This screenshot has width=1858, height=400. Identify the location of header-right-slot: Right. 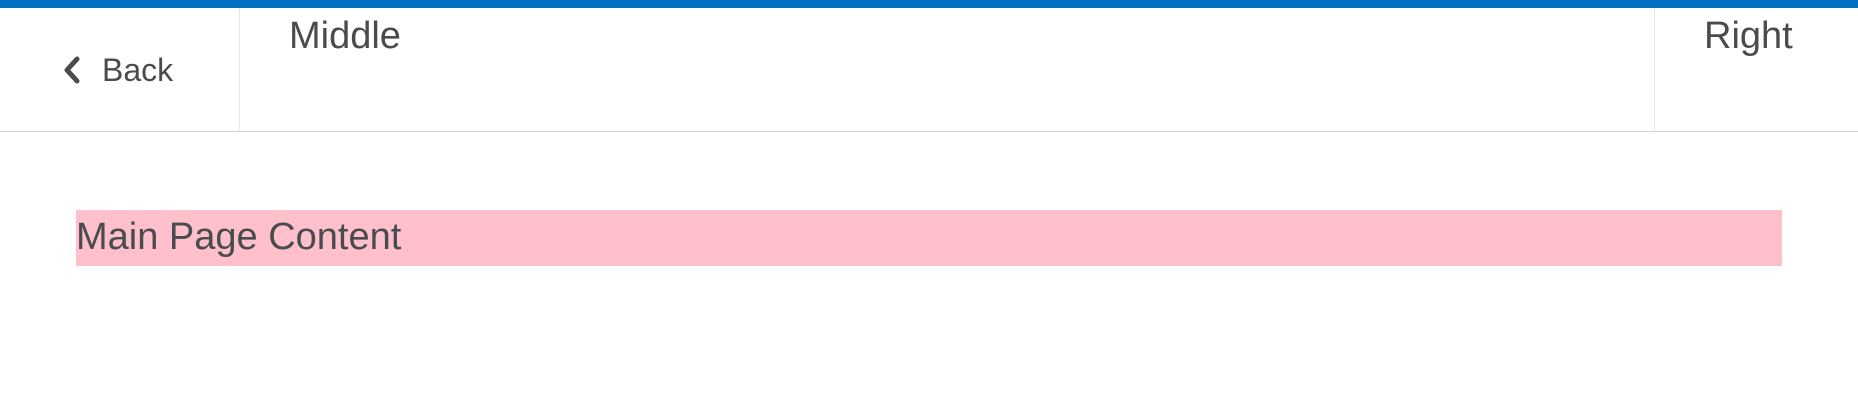
(1756, 69).